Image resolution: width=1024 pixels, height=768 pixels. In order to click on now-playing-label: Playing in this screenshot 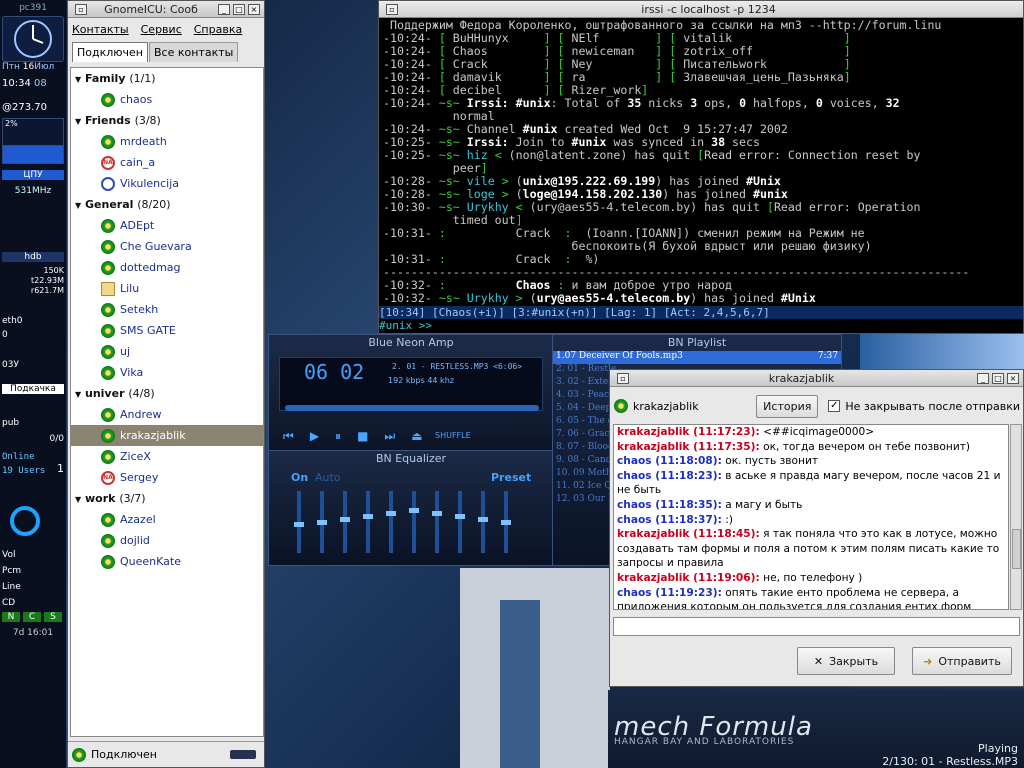, I will do `click(998, 748)`.